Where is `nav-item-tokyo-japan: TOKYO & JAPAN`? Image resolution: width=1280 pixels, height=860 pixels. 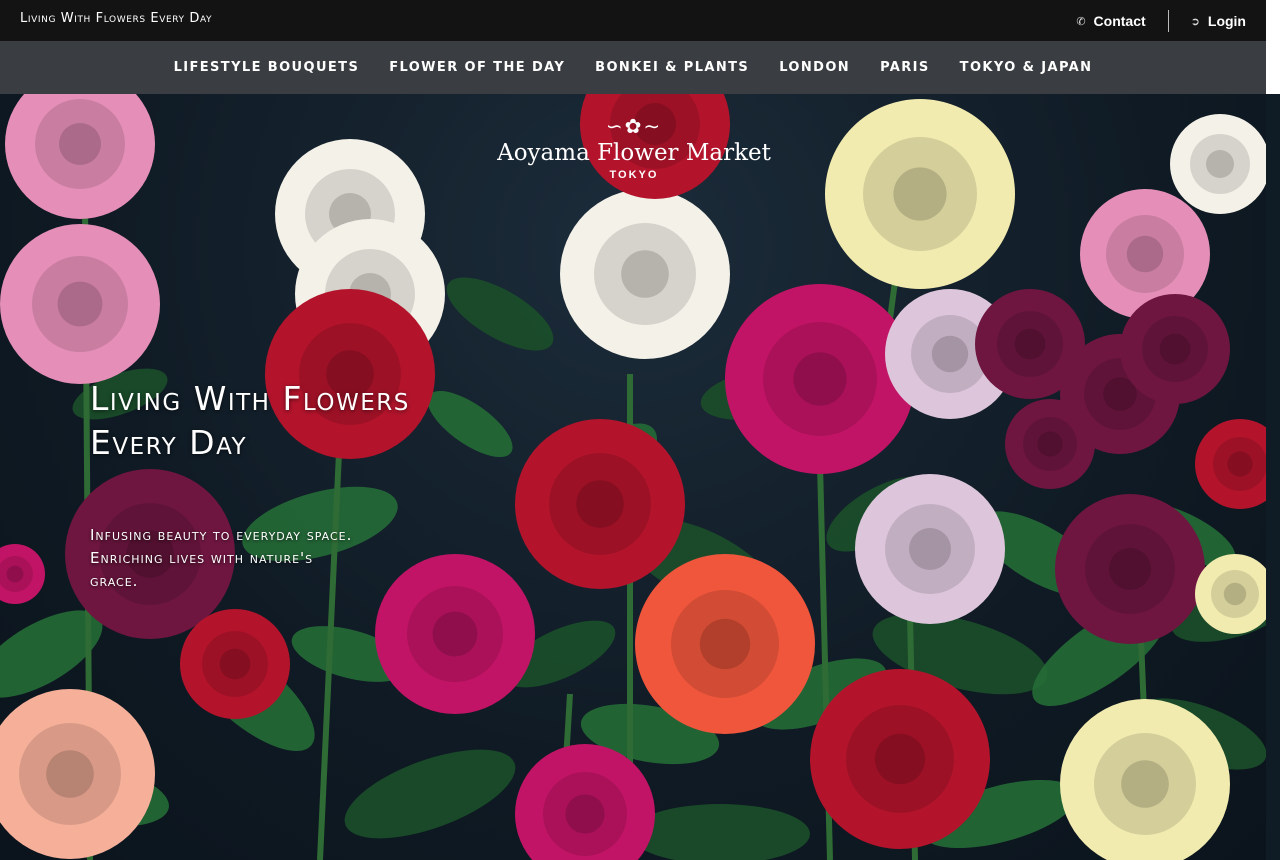
nav-item-tokyo-japan: TOKYO & JAPAN is located at coordinates (1026, 67).